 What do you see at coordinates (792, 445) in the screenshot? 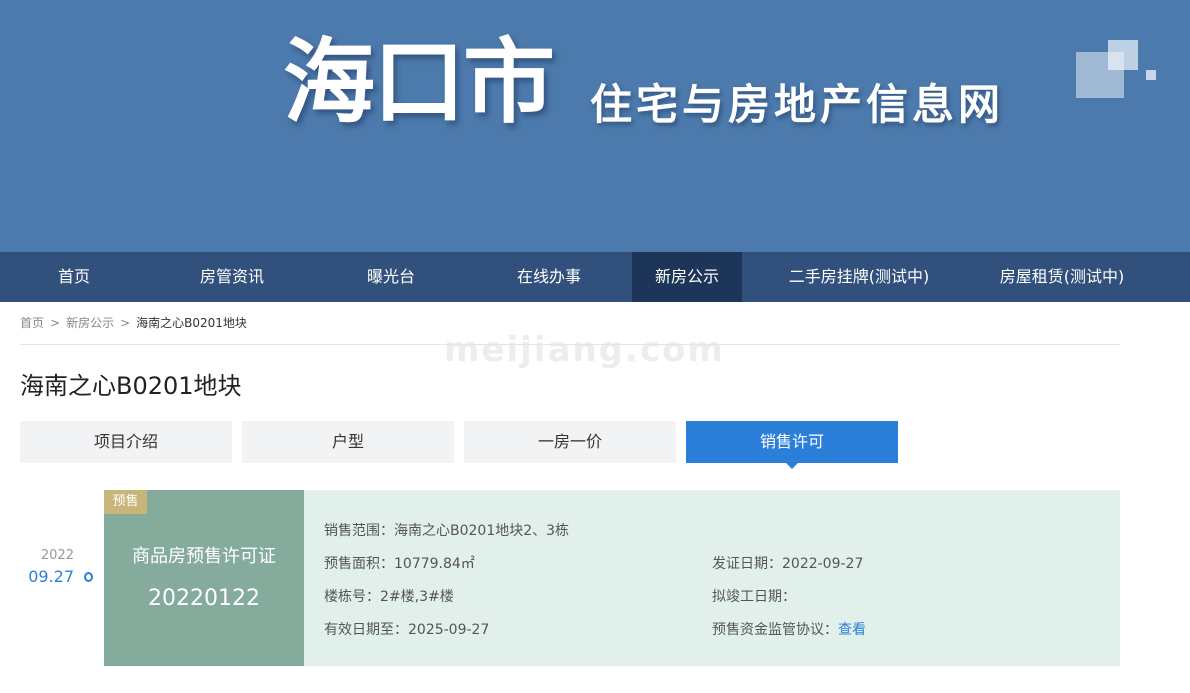
I see `tab-sales-permit: 销售许可` at bounding box center [792, 445].